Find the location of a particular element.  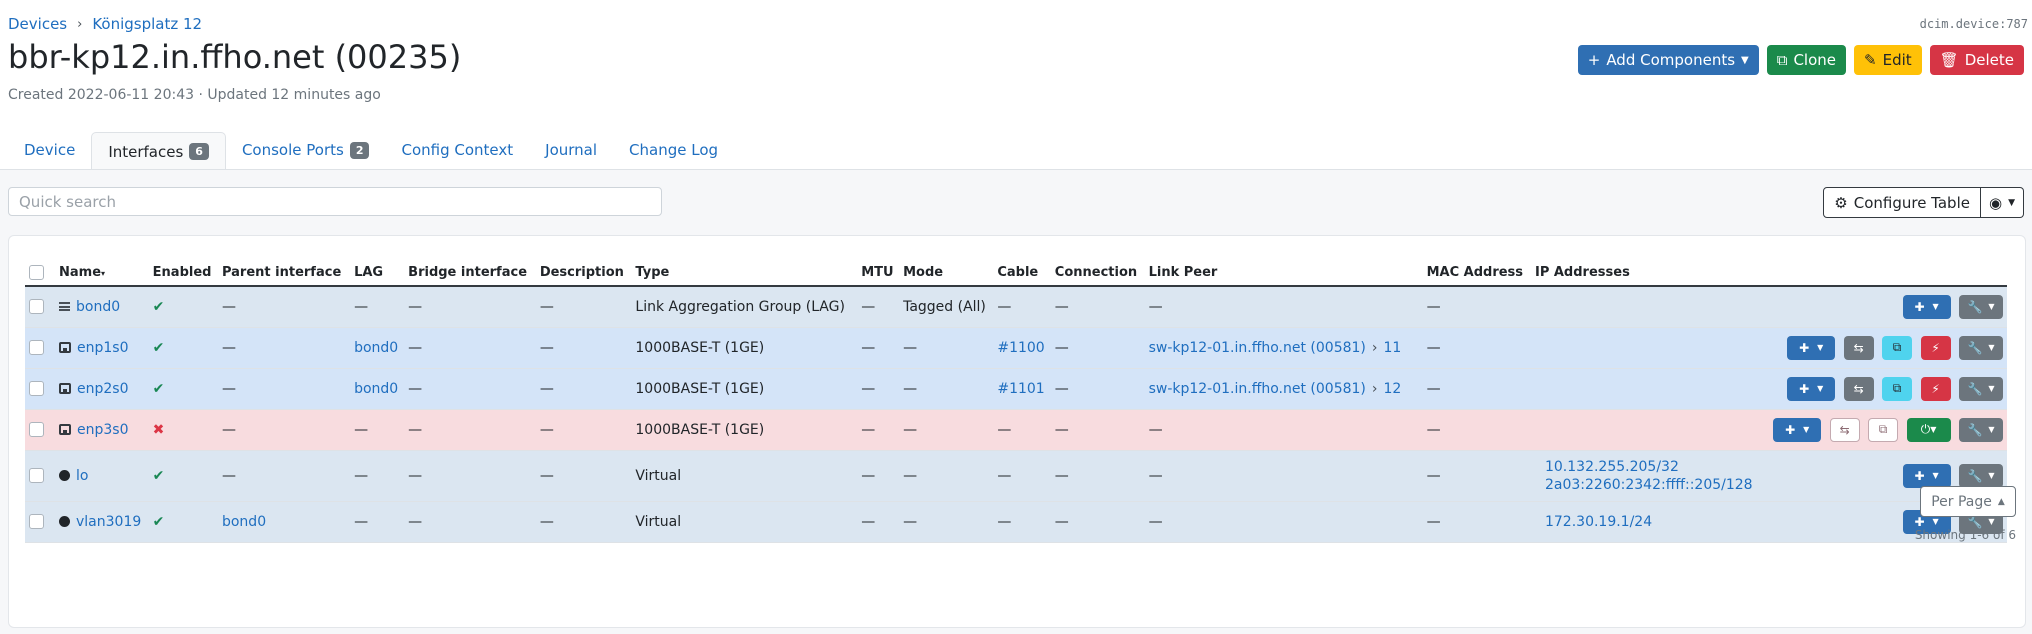

interface-name-link: bond0 is located at coordinates (98, 307).